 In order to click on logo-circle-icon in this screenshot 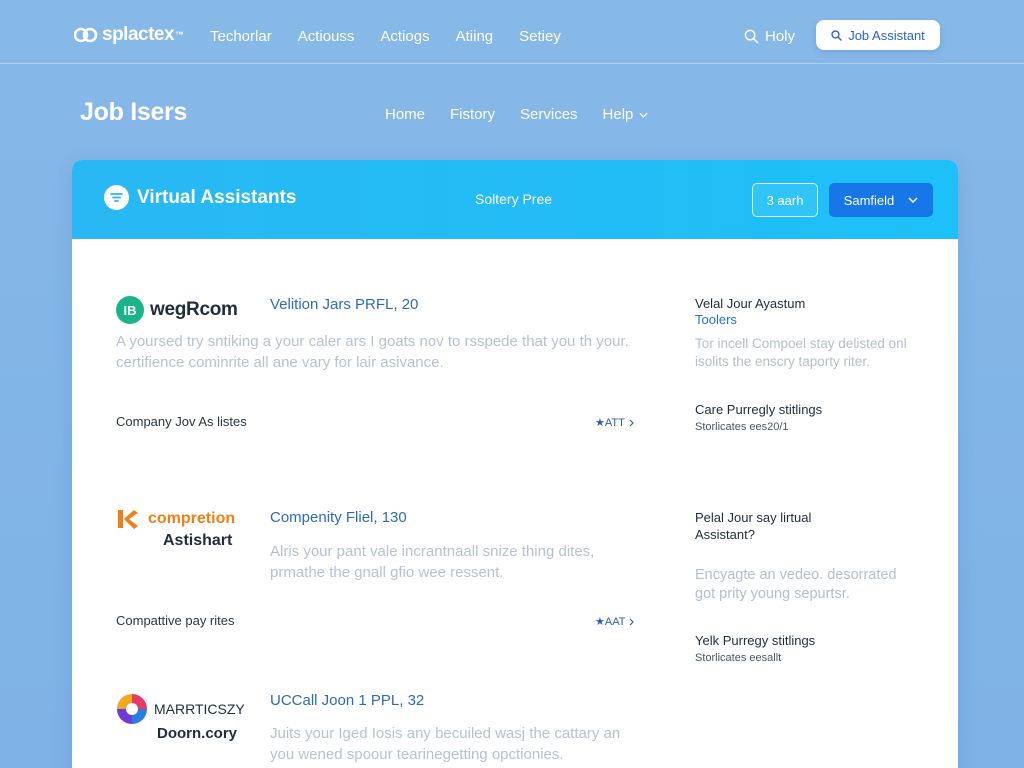, I will do `click(132, 709)`.